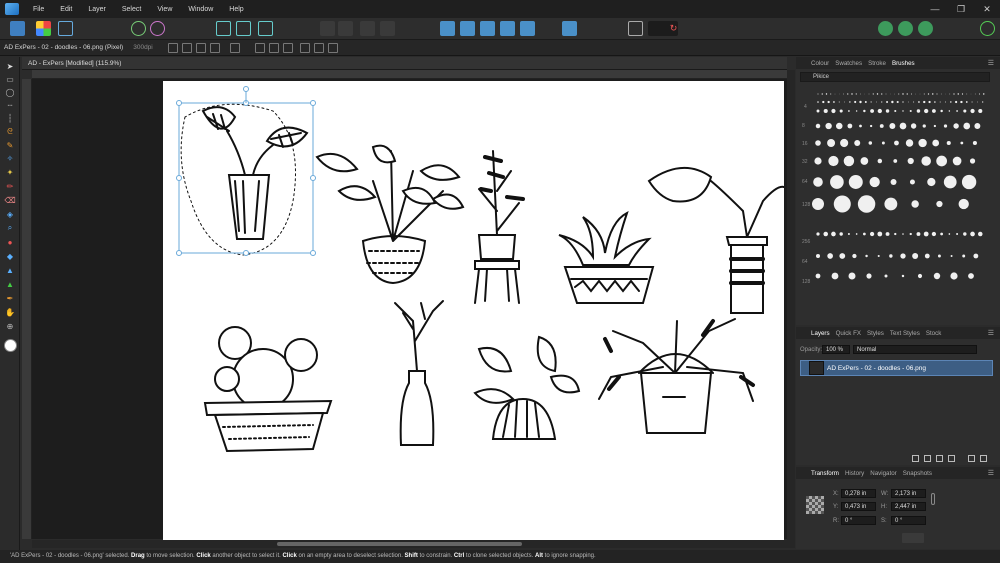 The width and height of the screenshot is (1000, 563). What do you see at coordinates (10, 228) in the screenshot?
I see `zoom-tool-icon: ⌕` at bounding box center [10, 228].